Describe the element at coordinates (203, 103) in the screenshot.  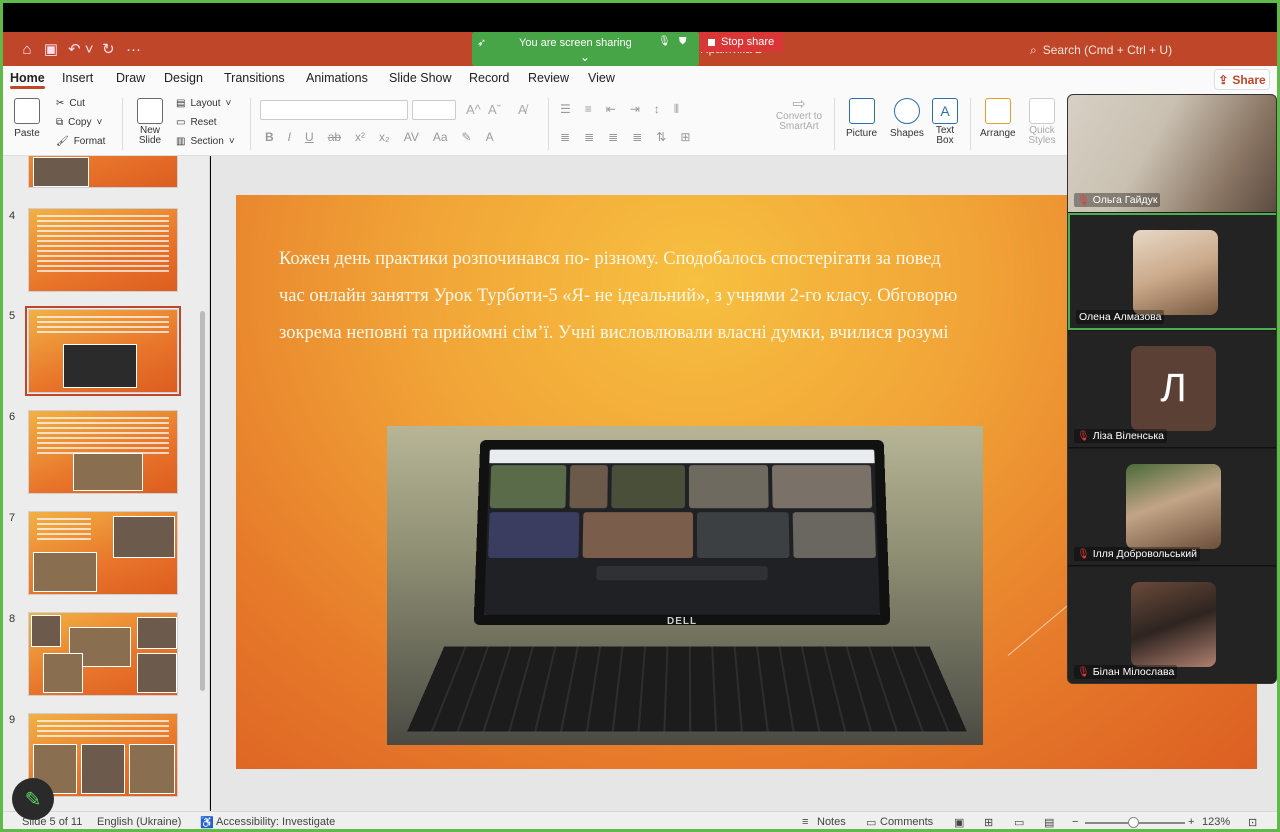
I see `layout-button: ▤ Layout ˅` at that location.